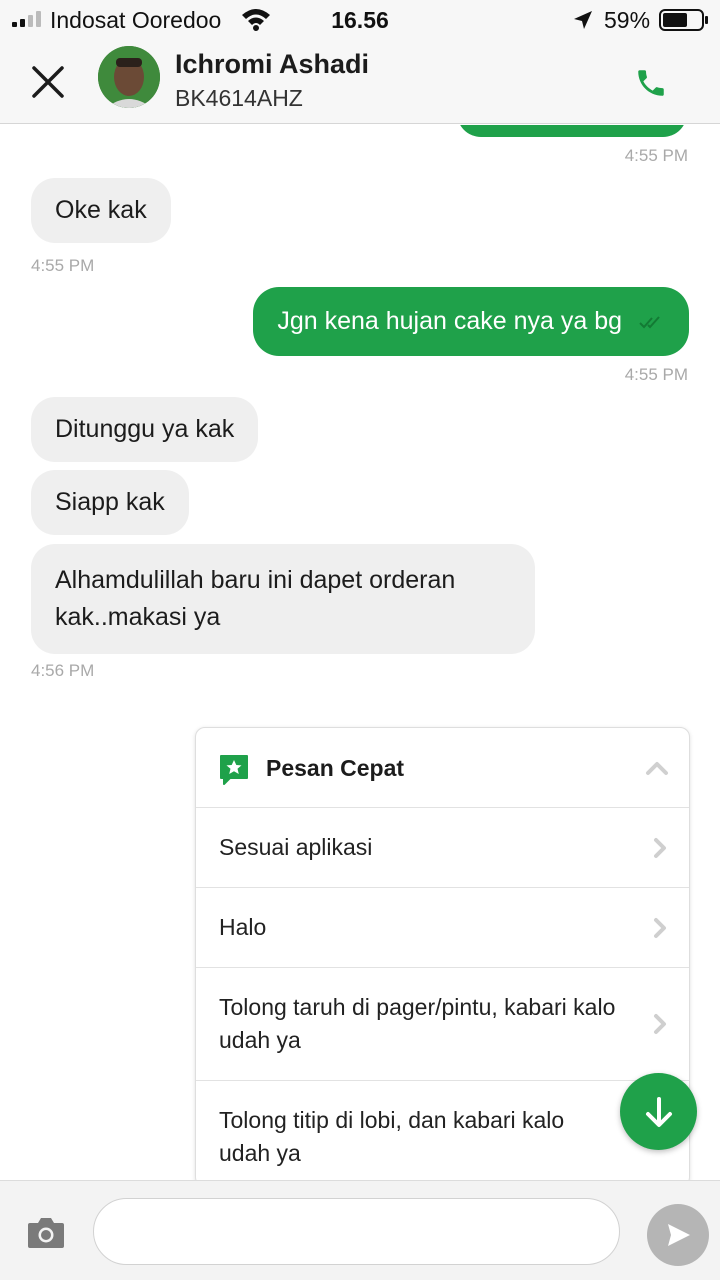 This screenshot has width=720, height=1280. What do you see at coordinates (649, 322) in the screenshot?
I see `double-check-icon` at bounding box center [649, 322].